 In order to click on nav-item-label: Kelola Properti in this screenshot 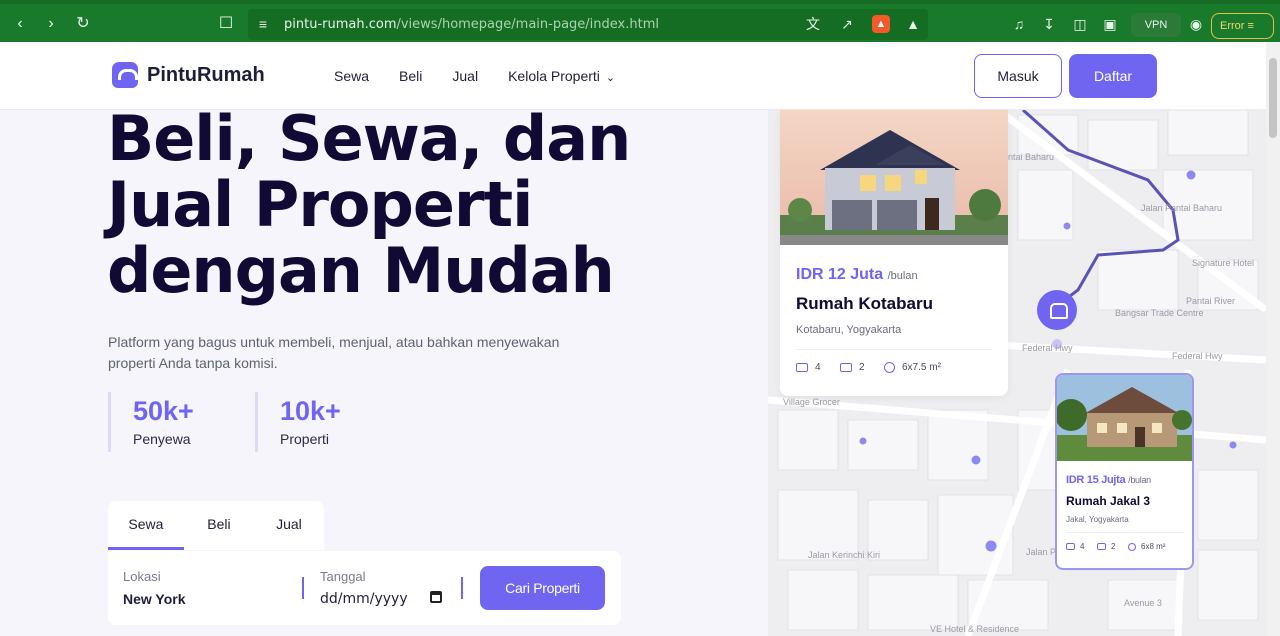, I will do `click(554, 76)`.